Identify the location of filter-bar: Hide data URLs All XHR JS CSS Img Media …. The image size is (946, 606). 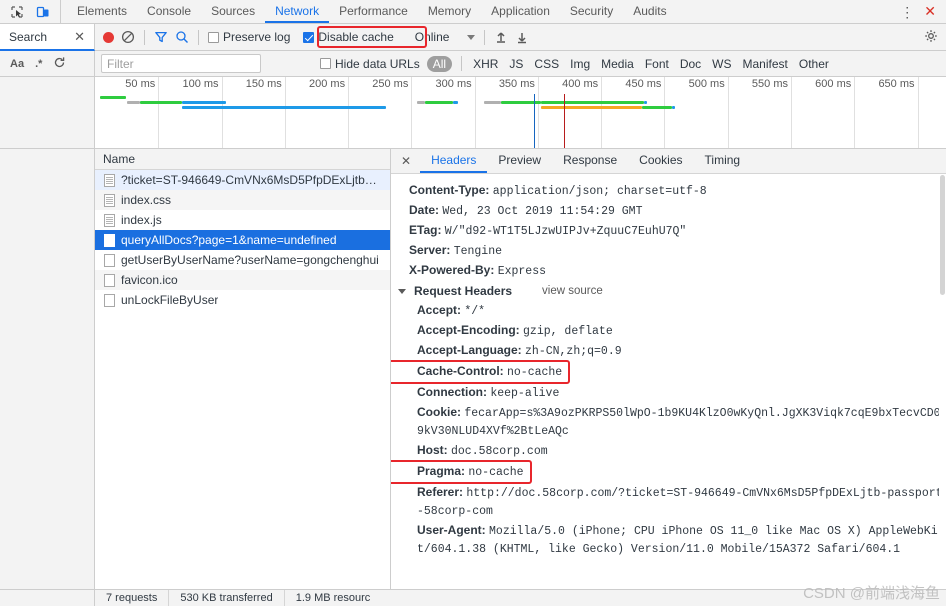
(520, 63).